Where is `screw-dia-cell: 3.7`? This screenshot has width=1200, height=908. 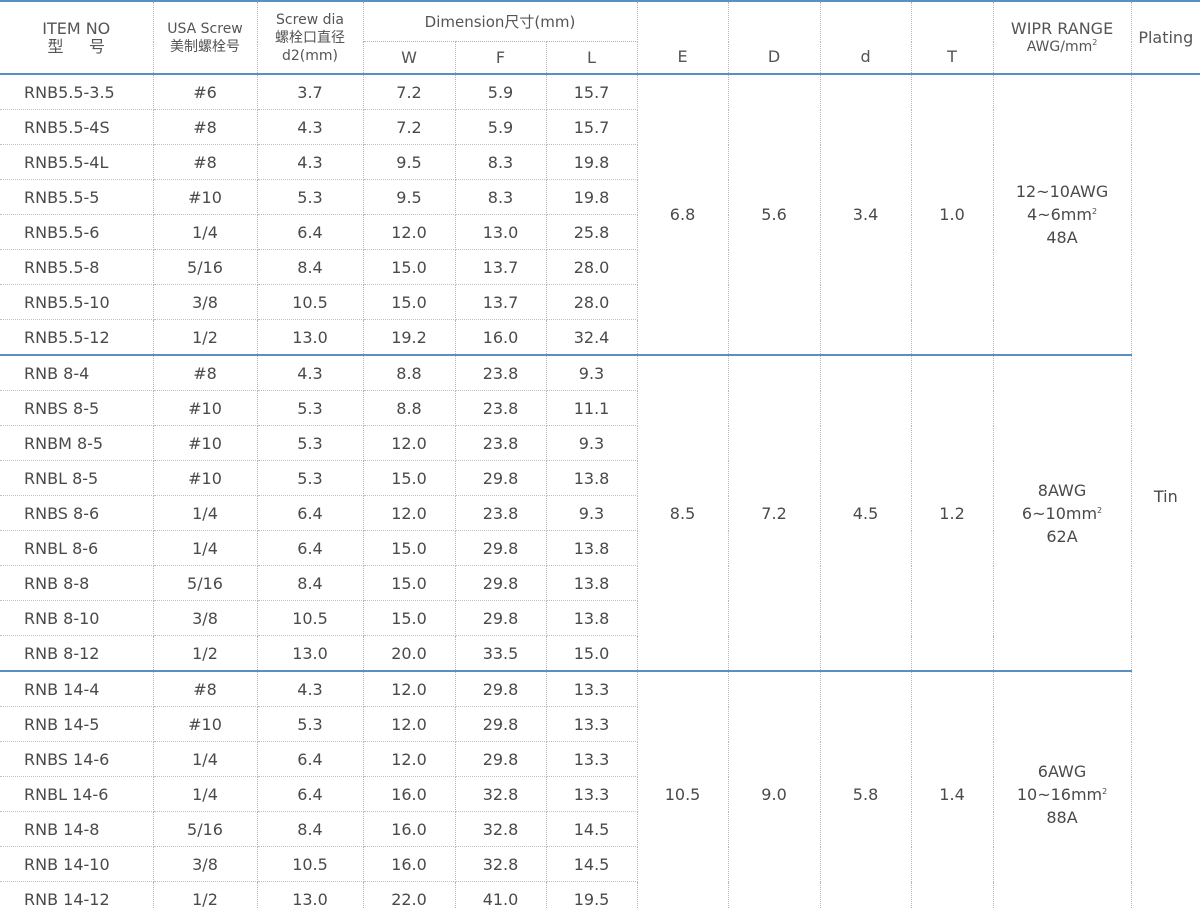
screw-dia-cell: 3.7 is located at coordinates (310, 92).